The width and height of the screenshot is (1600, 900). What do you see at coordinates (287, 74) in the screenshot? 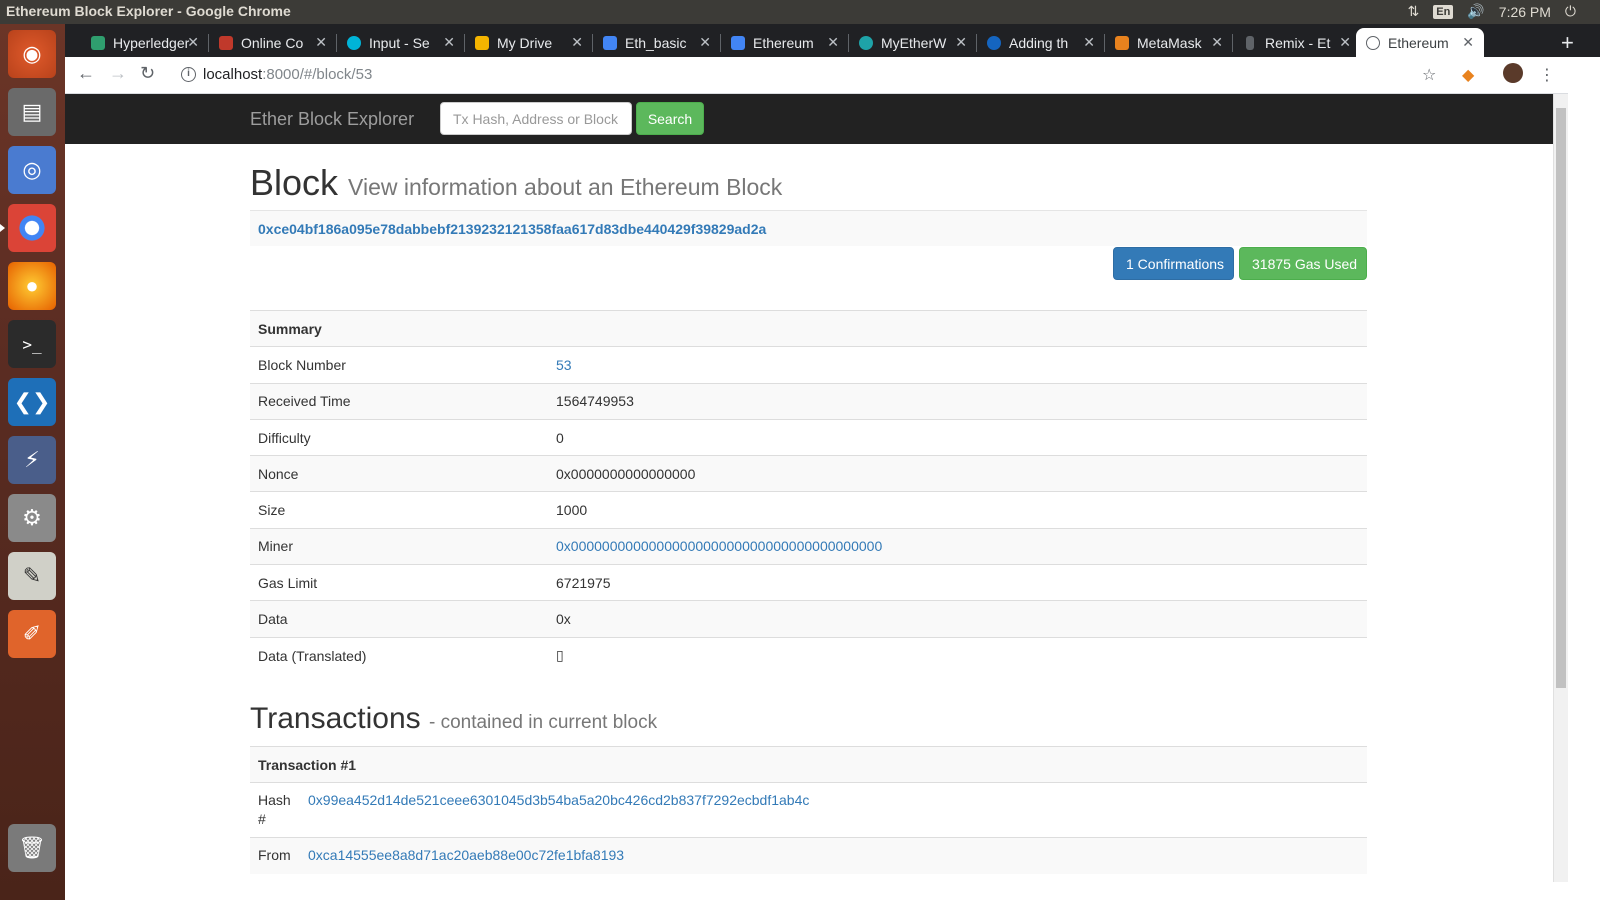
I see `address-bar: localhost:8000/#/block/53` at bounding box center [287, 74].